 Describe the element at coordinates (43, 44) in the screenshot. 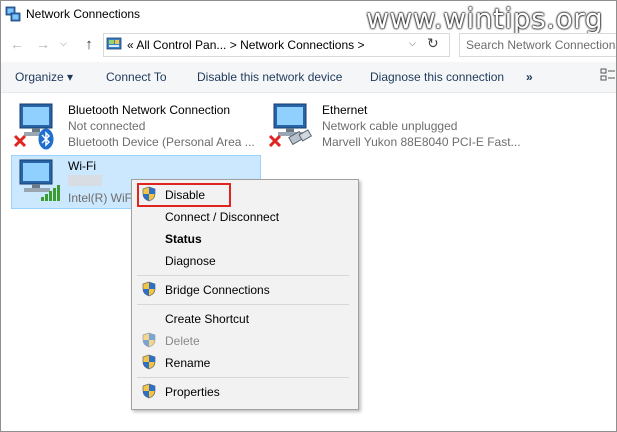

I see `forward-button: →` at that location.